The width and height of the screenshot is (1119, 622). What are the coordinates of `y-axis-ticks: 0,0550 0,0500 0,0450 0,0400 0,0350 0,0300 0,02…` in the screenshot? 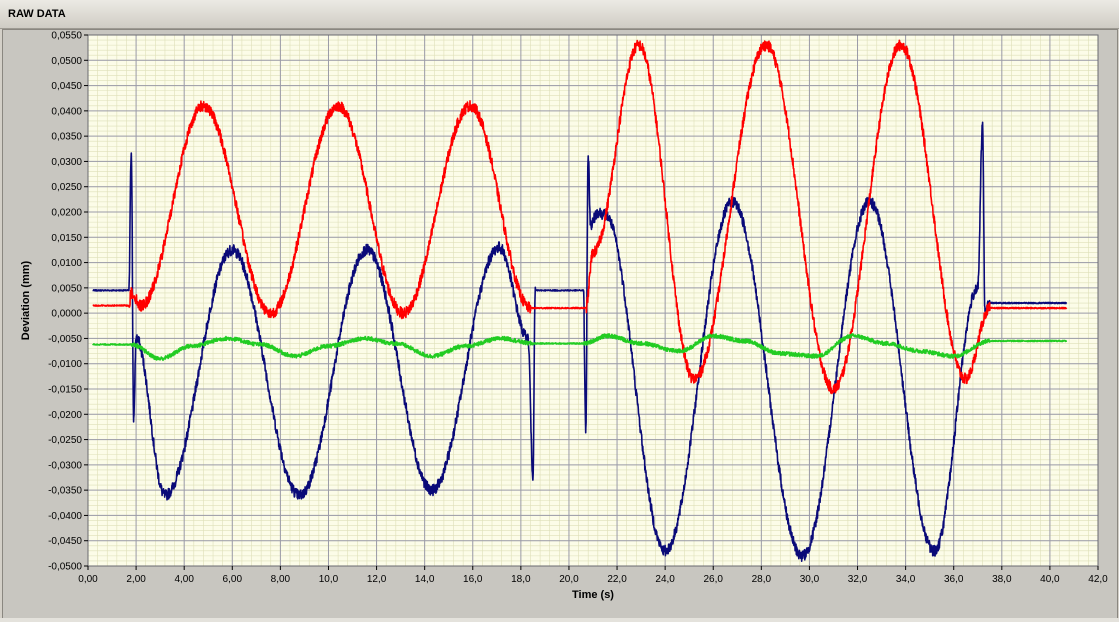 It's located at (68, 302).